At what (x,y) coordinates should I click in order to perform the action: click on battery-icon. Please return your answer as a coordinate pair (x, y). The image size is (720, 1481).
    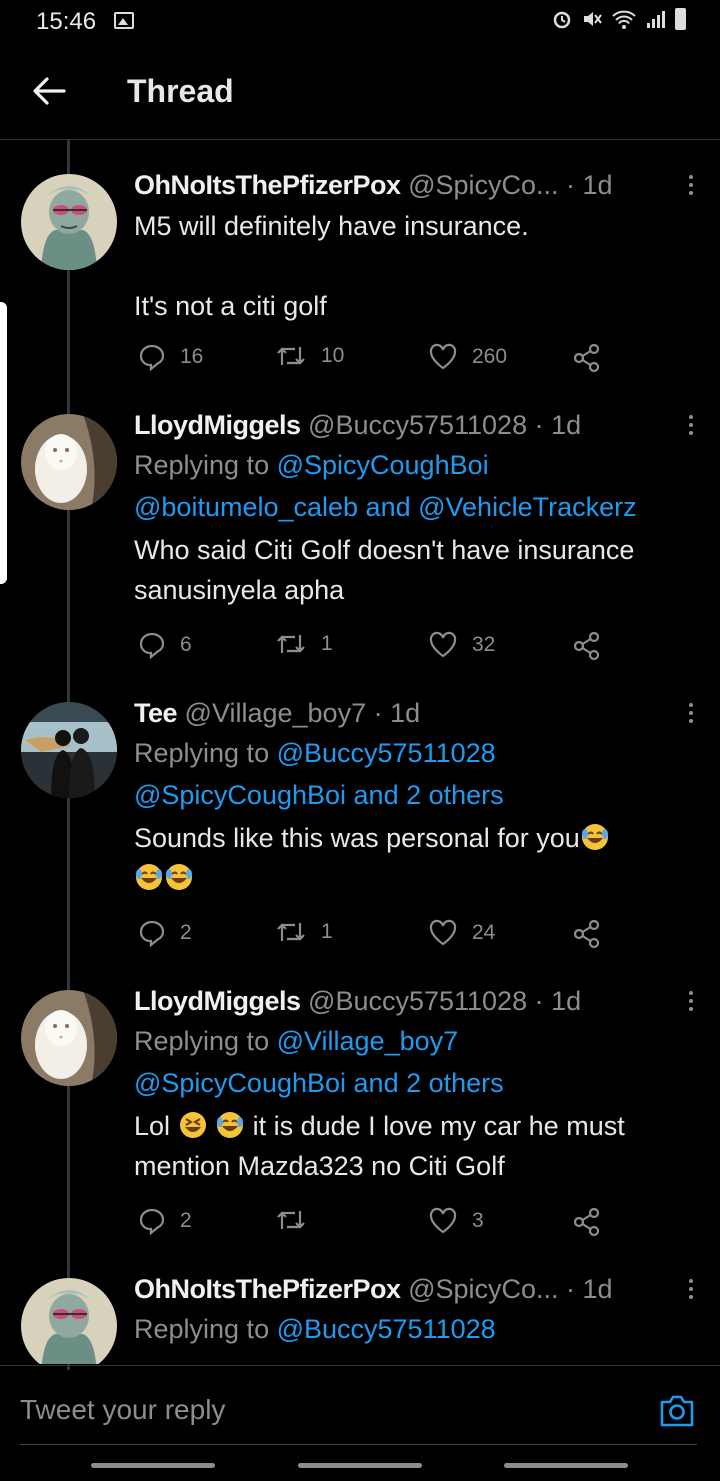
    Looking at the image, I should click on (680, 19).